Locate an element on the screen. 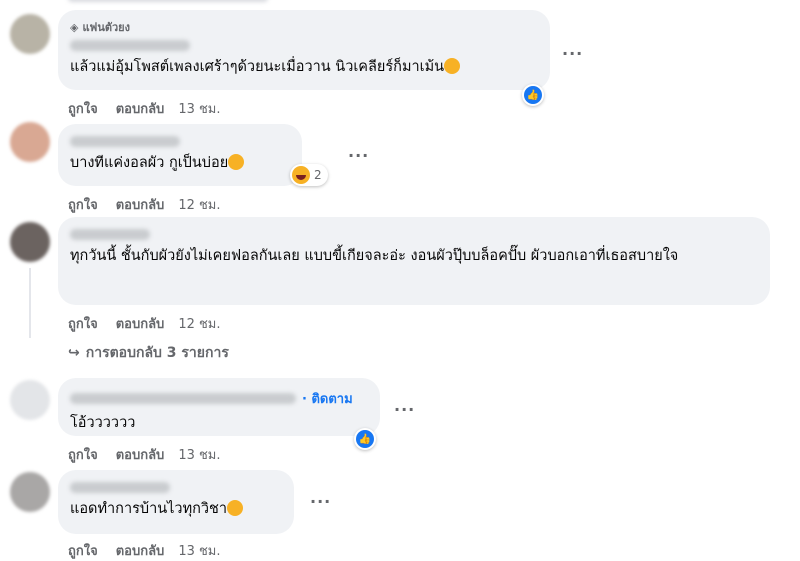 Image resolution: width=800 pixels, height=561 pixels. reply-arrow-icon: ↪ is located at coordinates (74, 353).